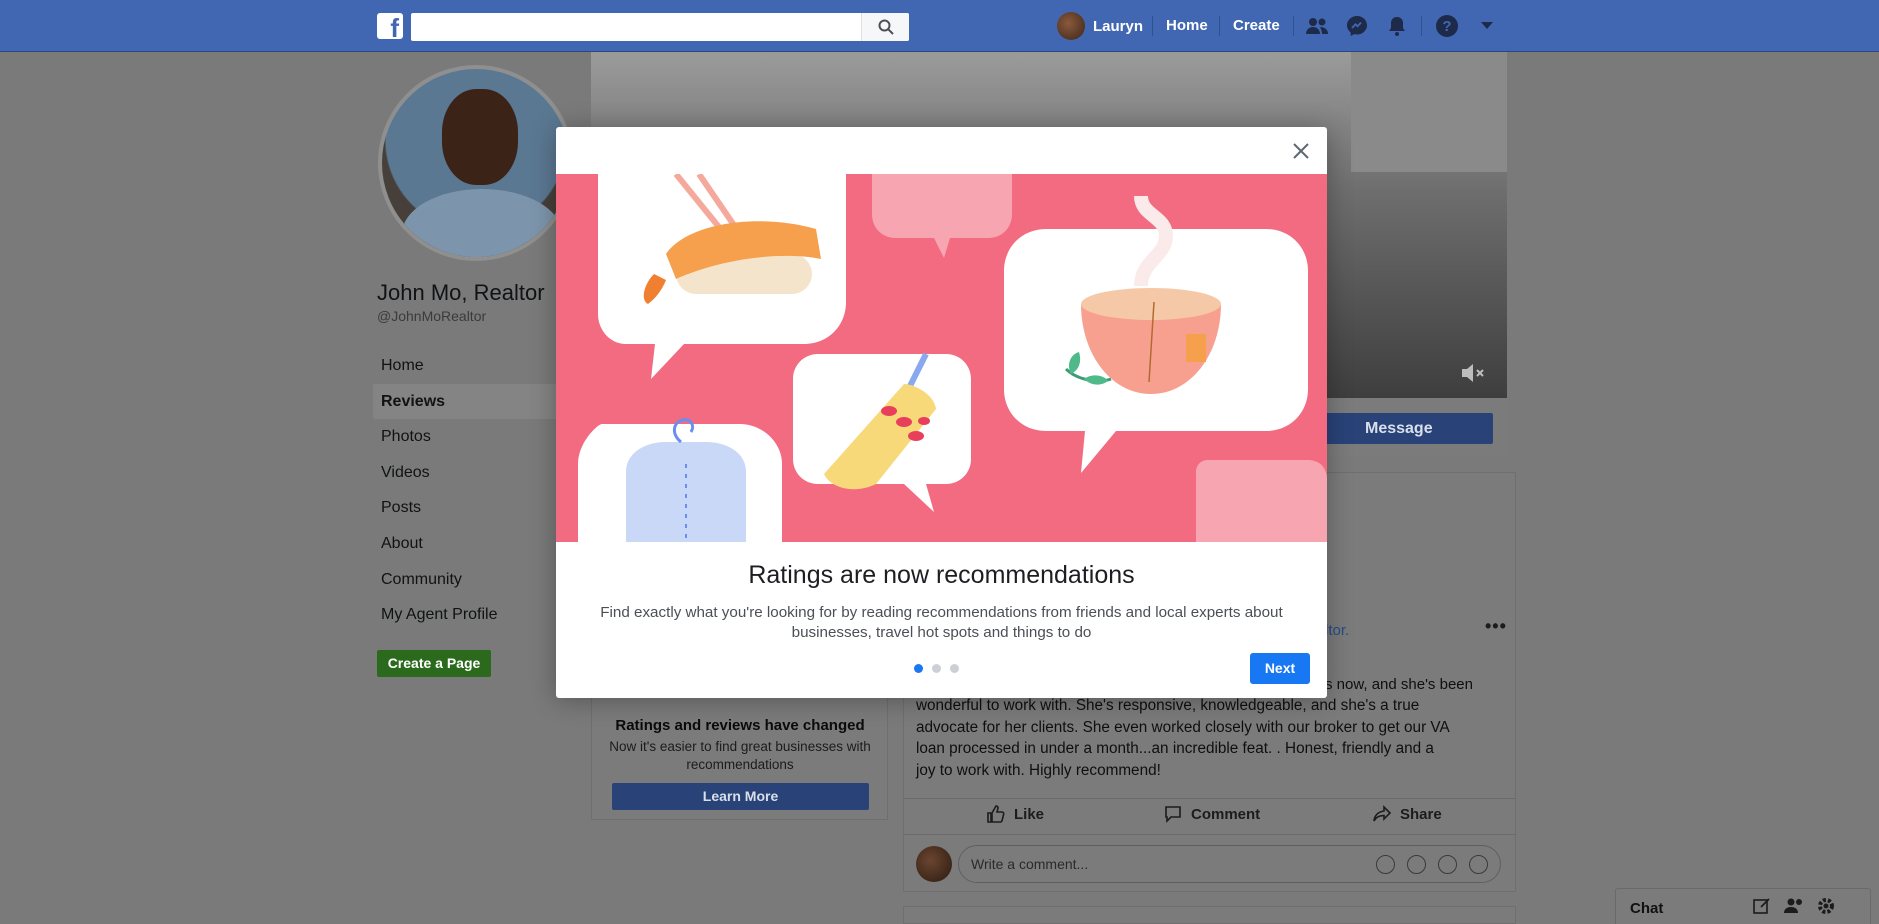 Image resolution: width=1879 pixels, height=924 pixels. Describe the element at coordinates (1226, 814) in the screenshot. I see `comment-label: Comment` at that location.